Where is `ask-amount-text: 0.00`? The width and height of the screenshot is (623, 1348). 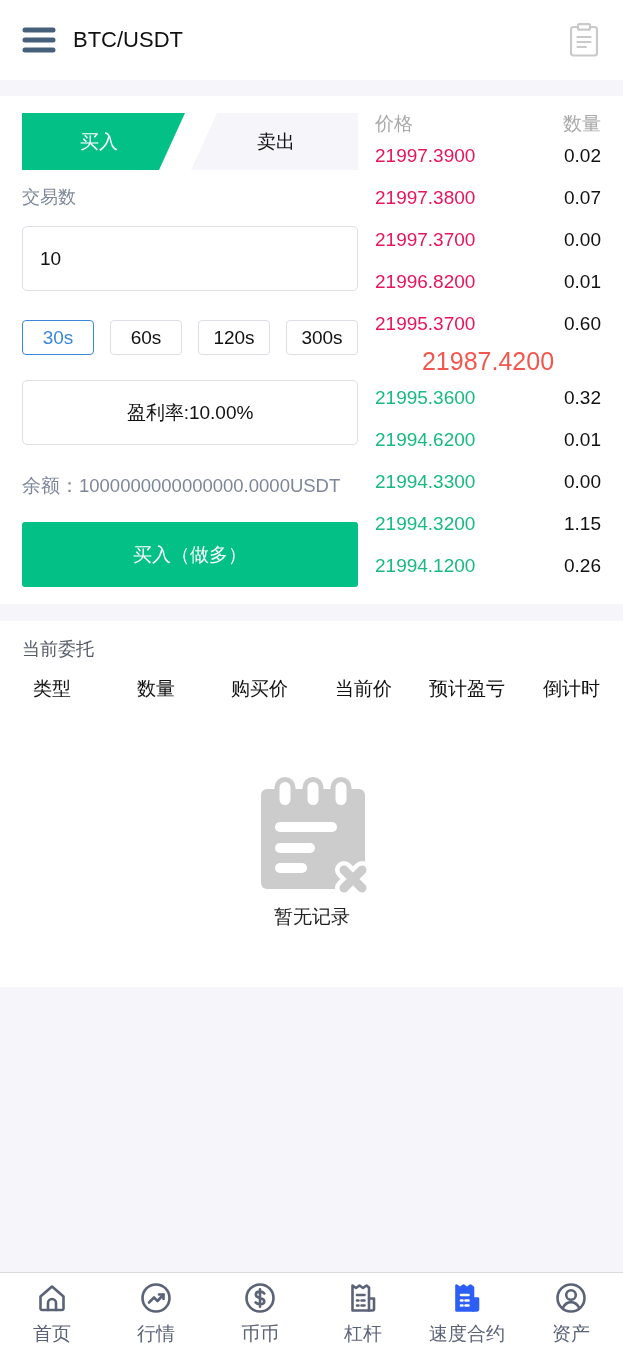
ask-amount-text: 0.00 is located at coordinates (582, 240).